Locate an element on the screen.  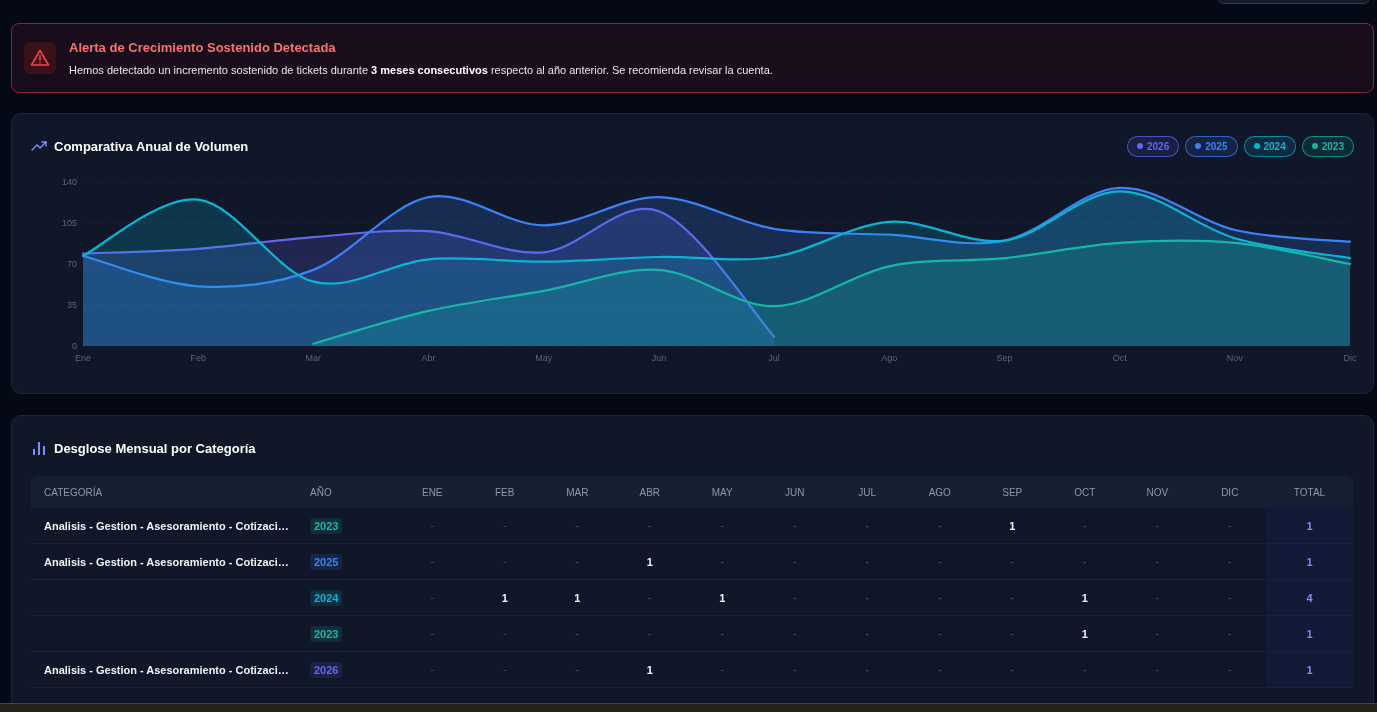
legend-chip: 2024 is located at coordinates (1269, 146).